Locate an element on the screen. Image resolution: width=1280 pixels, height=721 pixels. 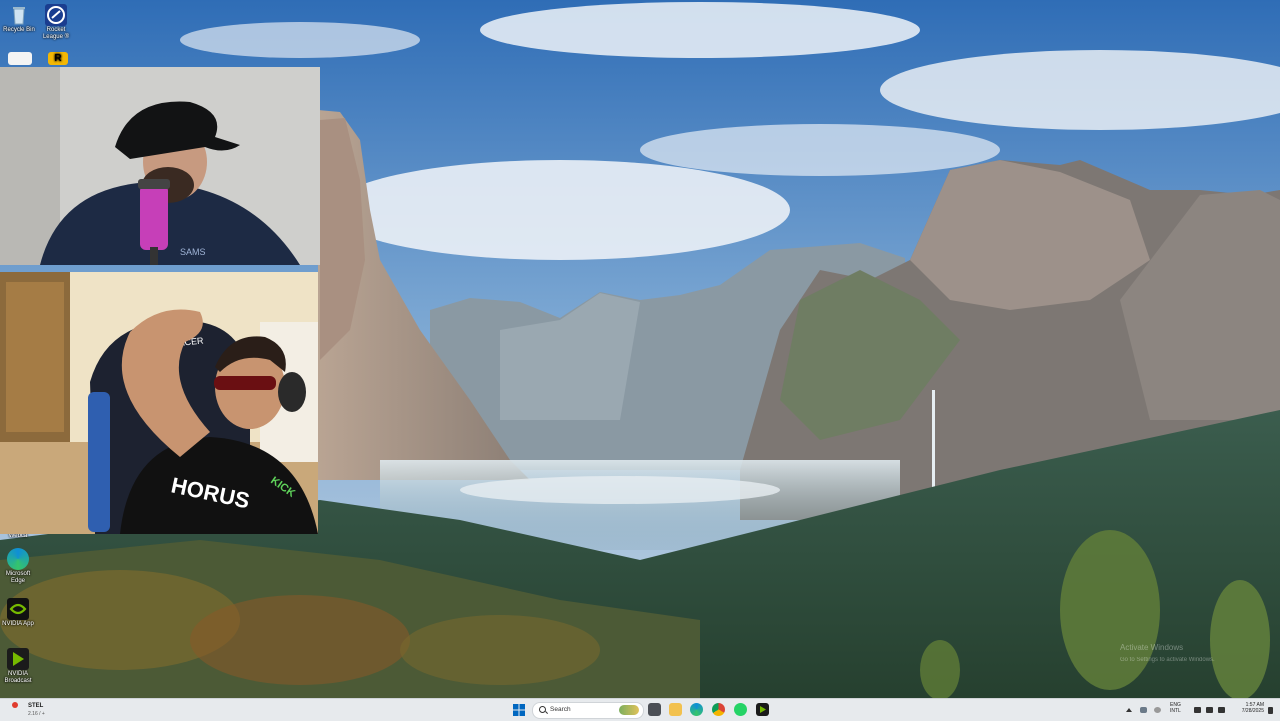
system-tray: ENG INTL 1:57 AM 7/28/2025 is located at coordinates (1197, 710).